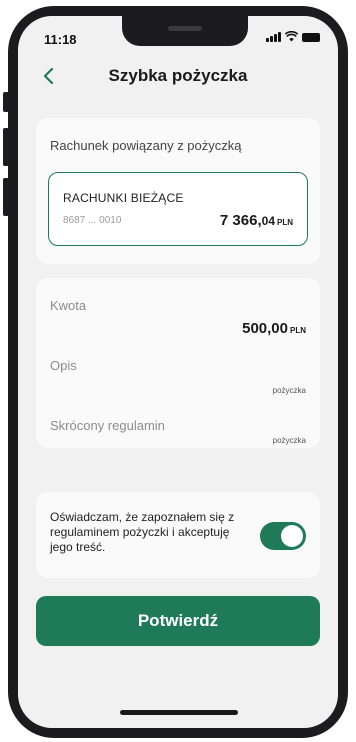 This screenshot has width=356, height=742. I want to click on amount-label: Kwota, so click(68, 305).